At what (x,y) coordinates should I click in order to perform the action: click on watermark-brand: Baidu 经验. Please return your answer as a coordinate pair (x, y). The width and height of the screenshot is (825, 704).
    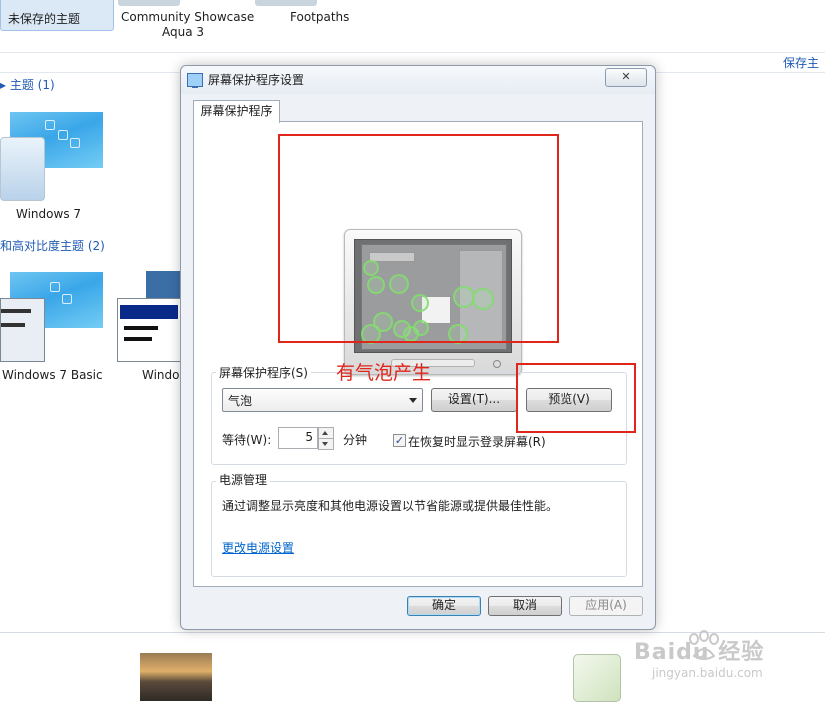
    Looking at the image, I should click on (699, 652).